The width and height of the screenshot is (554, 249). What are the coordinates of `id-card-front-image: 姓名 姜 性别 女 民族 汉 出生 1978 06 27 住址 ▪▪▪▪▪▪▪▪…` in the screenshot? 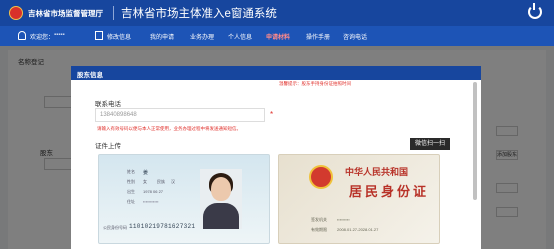 It's located at (184, 199).